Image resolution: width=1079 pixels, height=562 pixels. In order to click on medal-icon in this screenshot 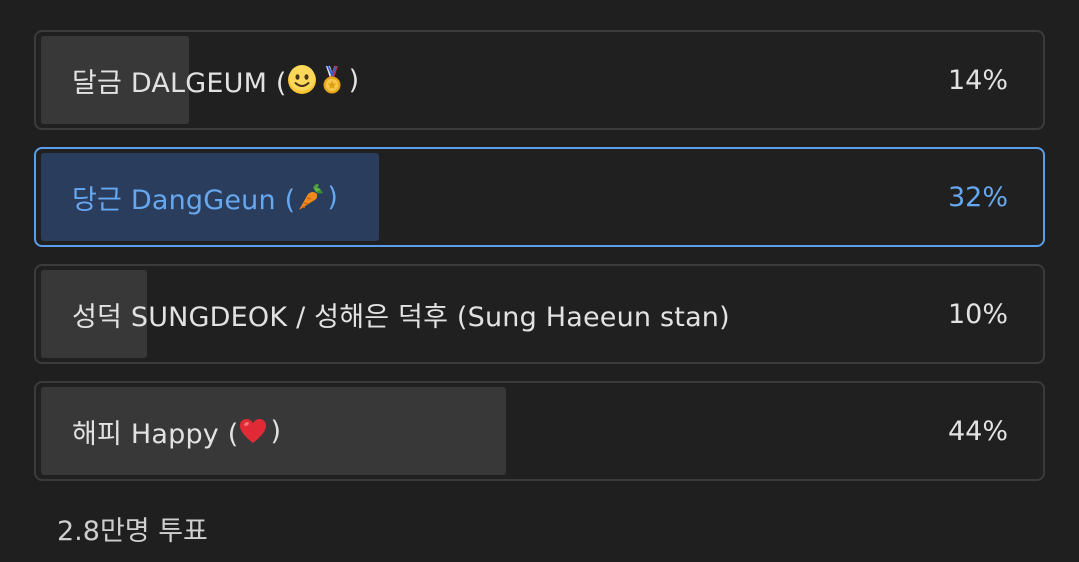, I will do `click(332, 80)`.